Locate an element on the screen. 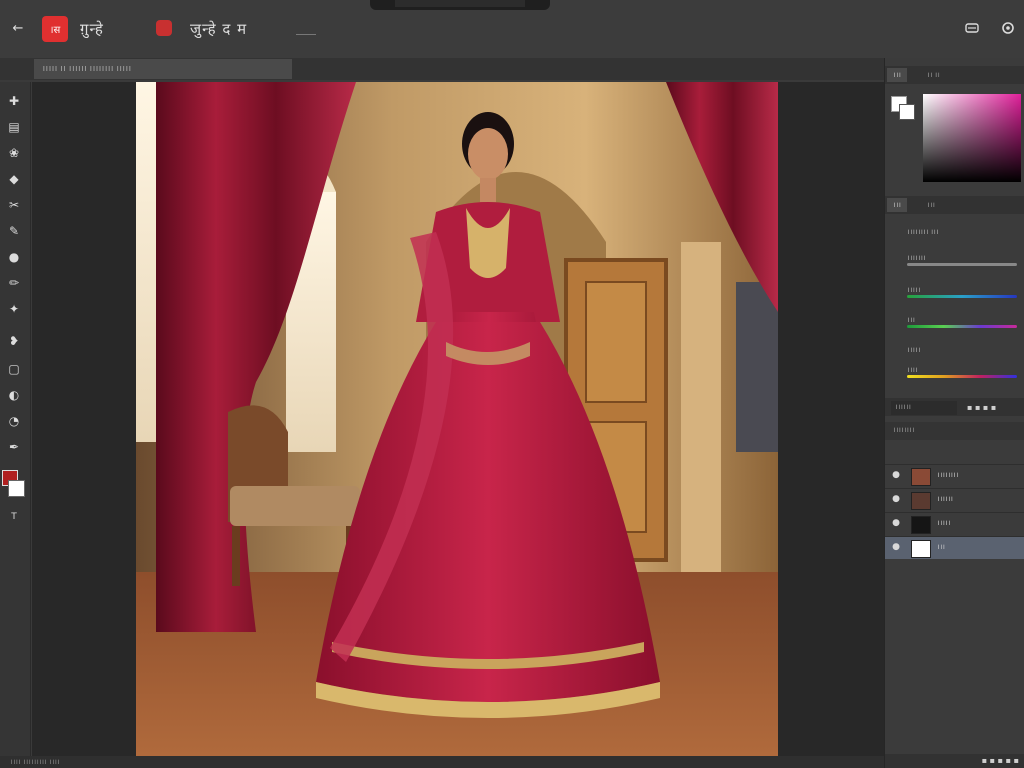  tools-panel: ✚ ▤ ❀ ◆ ✂ ✎ ● ✏ ✦ ❥ ▢ ◐ ◔ ✒ T is located at coordinates (15, 425).